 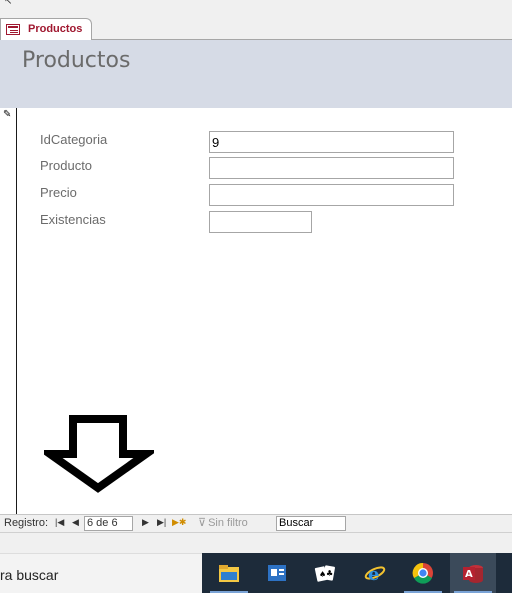 I want to click on down-arrow-icon, so click(x=99, y=454).